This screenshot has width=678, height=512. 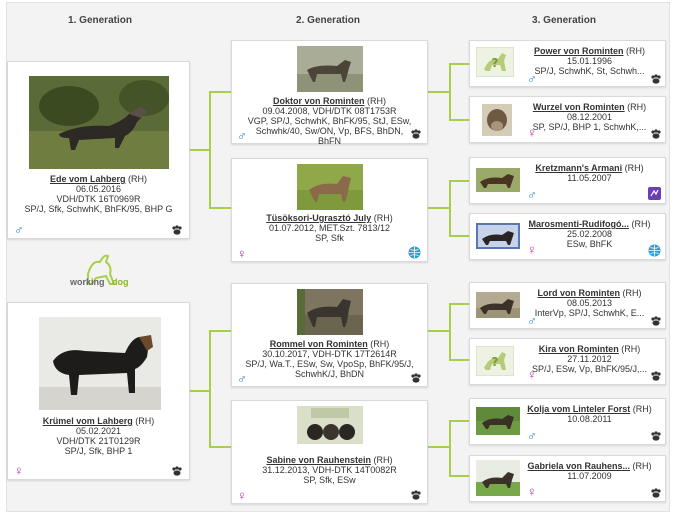 What do you see at coordinates (578, 293) in the screenshot?
I see `dog-name: Lord von Rominten` at bounding box center [578, 293].